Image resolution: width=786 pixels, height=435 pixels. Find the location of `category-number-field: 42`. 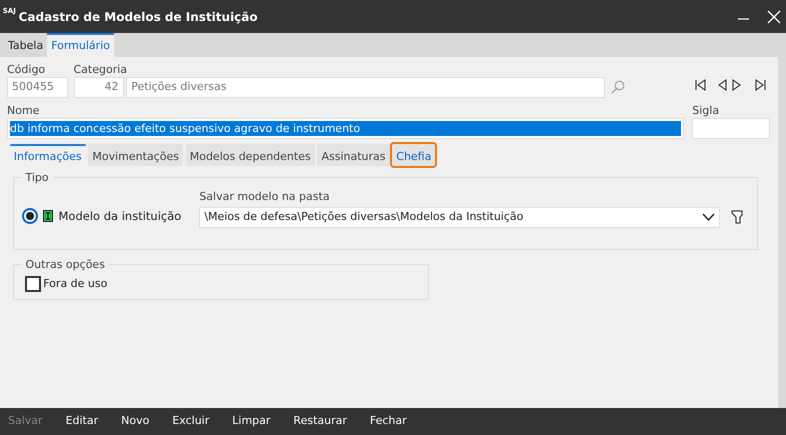

category-number-field: 42 is located at coordinates (99, 87).